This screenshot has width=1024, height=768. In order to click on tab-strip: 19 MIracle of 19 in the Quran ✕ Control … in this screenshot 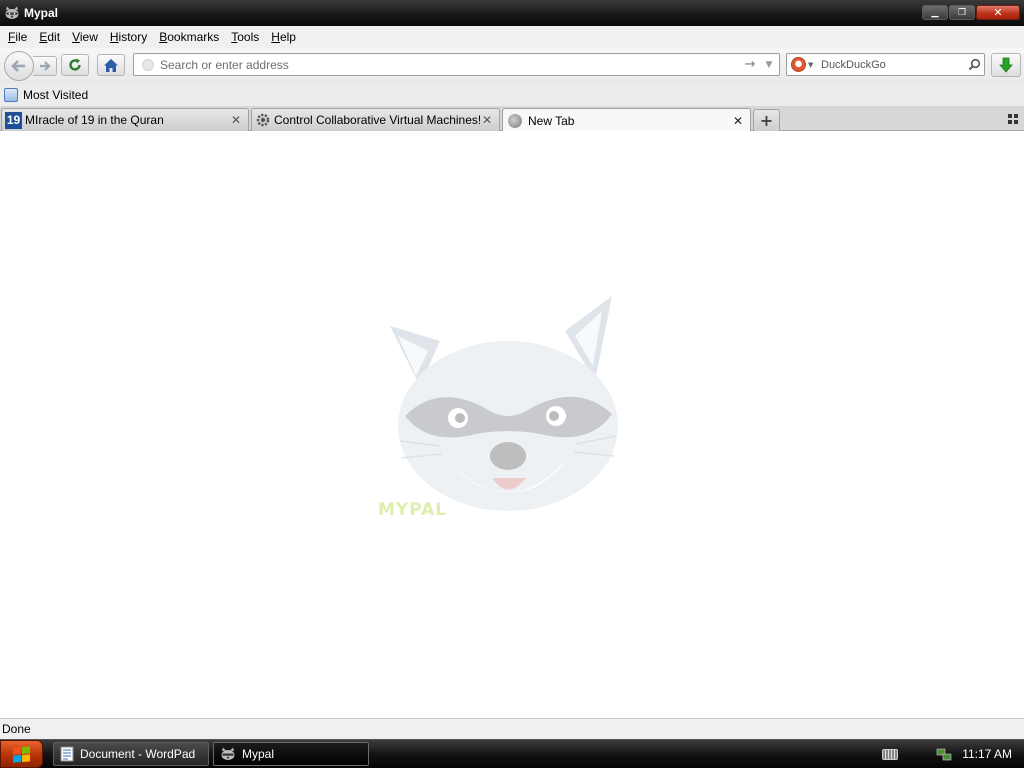, I will do `click(512, 119)`.